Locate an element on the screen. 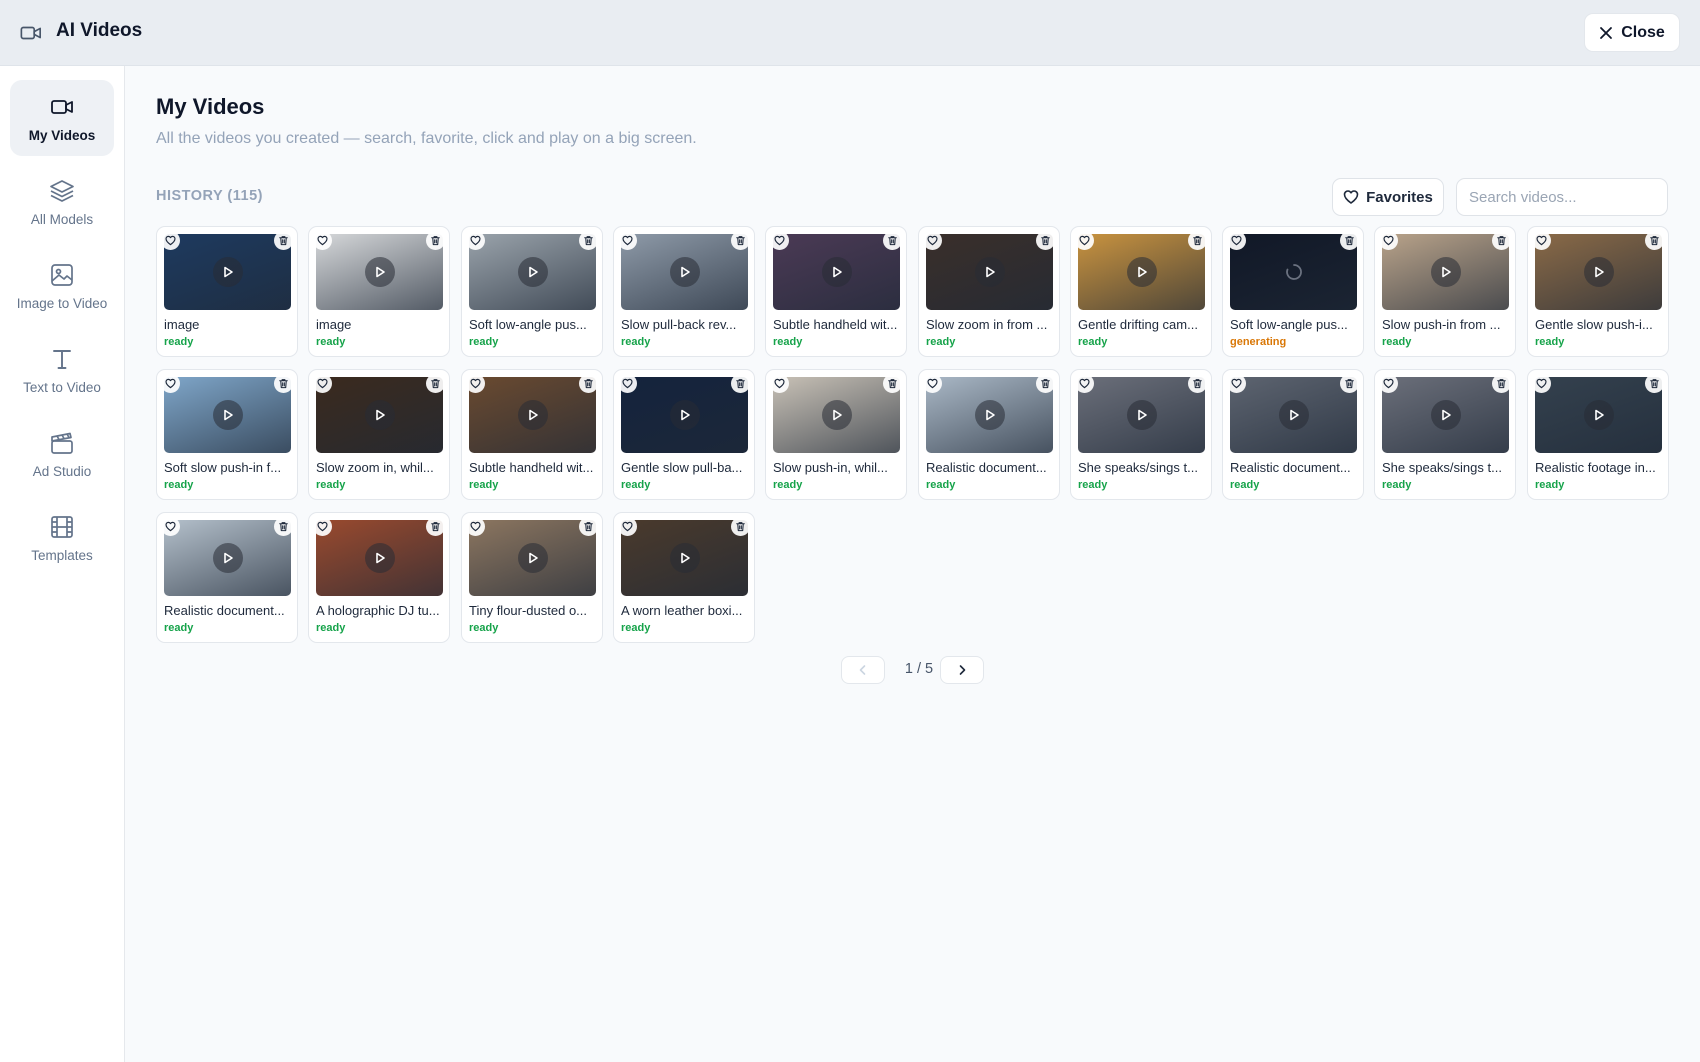 The image size is (1700, 1062). video-card: A holographic DJ tu... ready is located at coordinates (379, 577).